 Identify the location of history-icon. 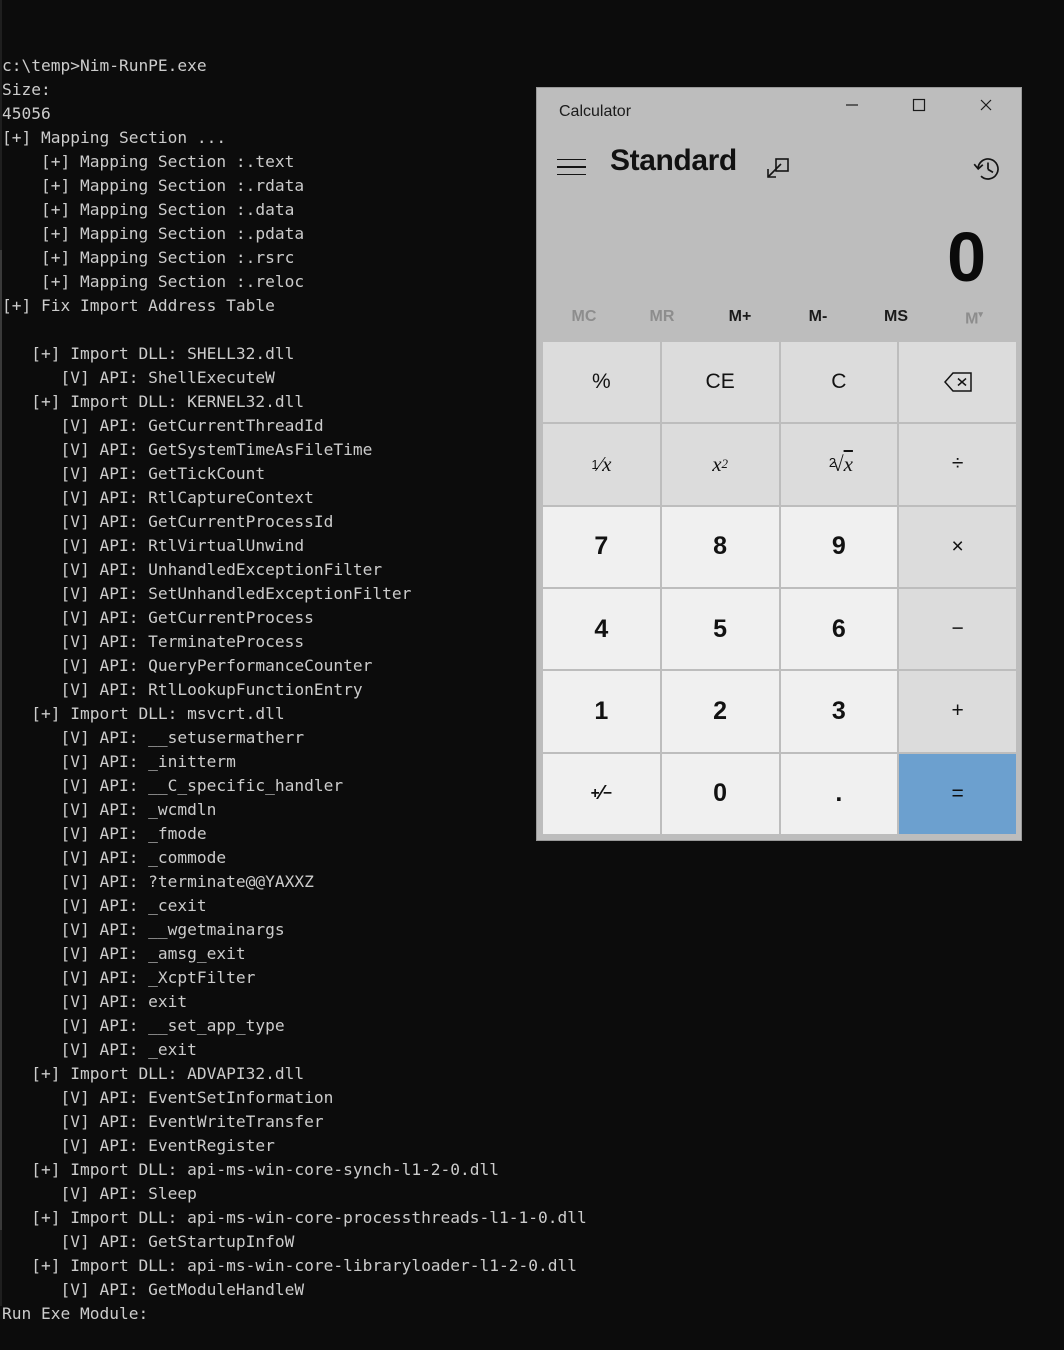
(986, 169).